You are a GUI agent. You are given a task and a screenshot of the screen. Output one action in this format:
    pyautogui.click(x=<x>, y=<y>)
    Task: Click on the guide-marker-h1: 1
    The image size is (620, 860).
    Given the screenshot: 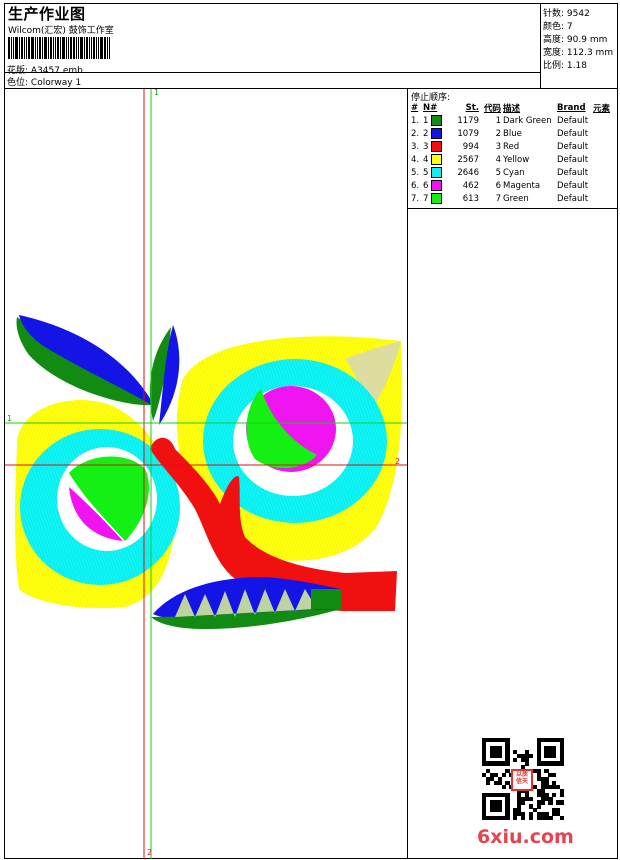 What is the action you would take?
    pyautogui.click(x=10, y=418)
    